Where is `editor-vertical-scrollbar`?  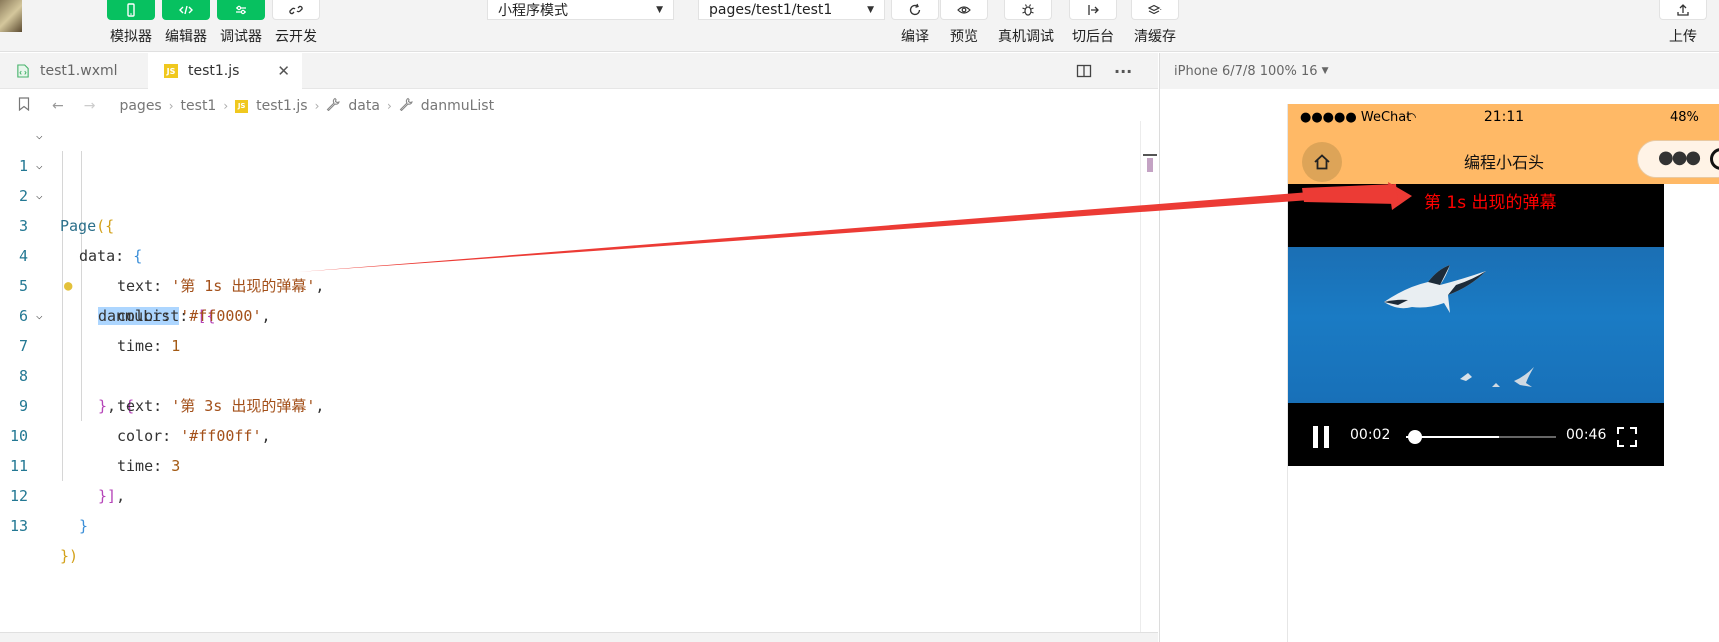
editor-vertical-scrollbar is located at coordinates (1149, 377).